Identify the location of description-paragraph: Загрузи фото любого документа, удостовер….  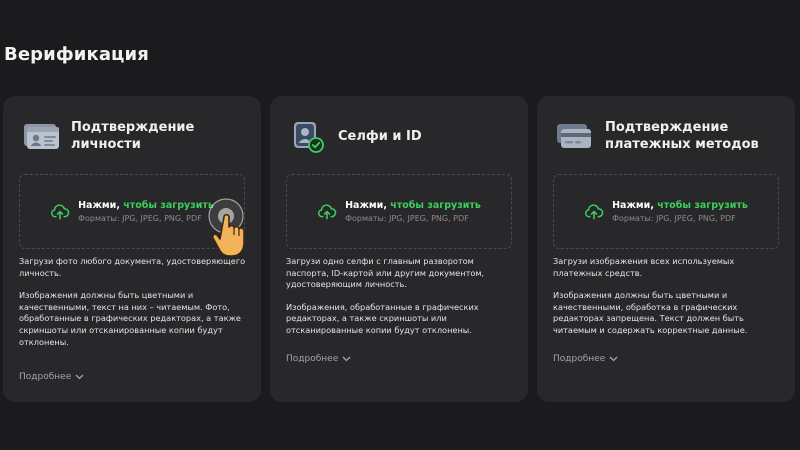
(132, 267).